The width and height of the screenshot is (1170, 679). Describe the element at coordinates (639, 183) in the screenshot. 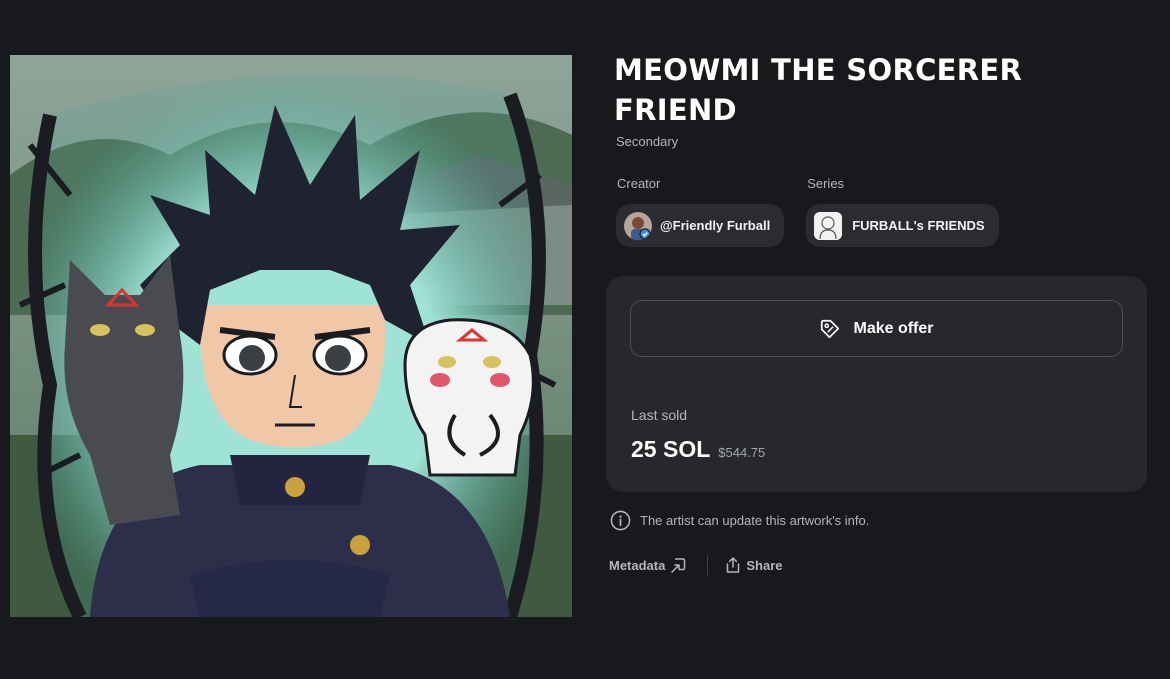

I see `creator-label: Creator` at that location.